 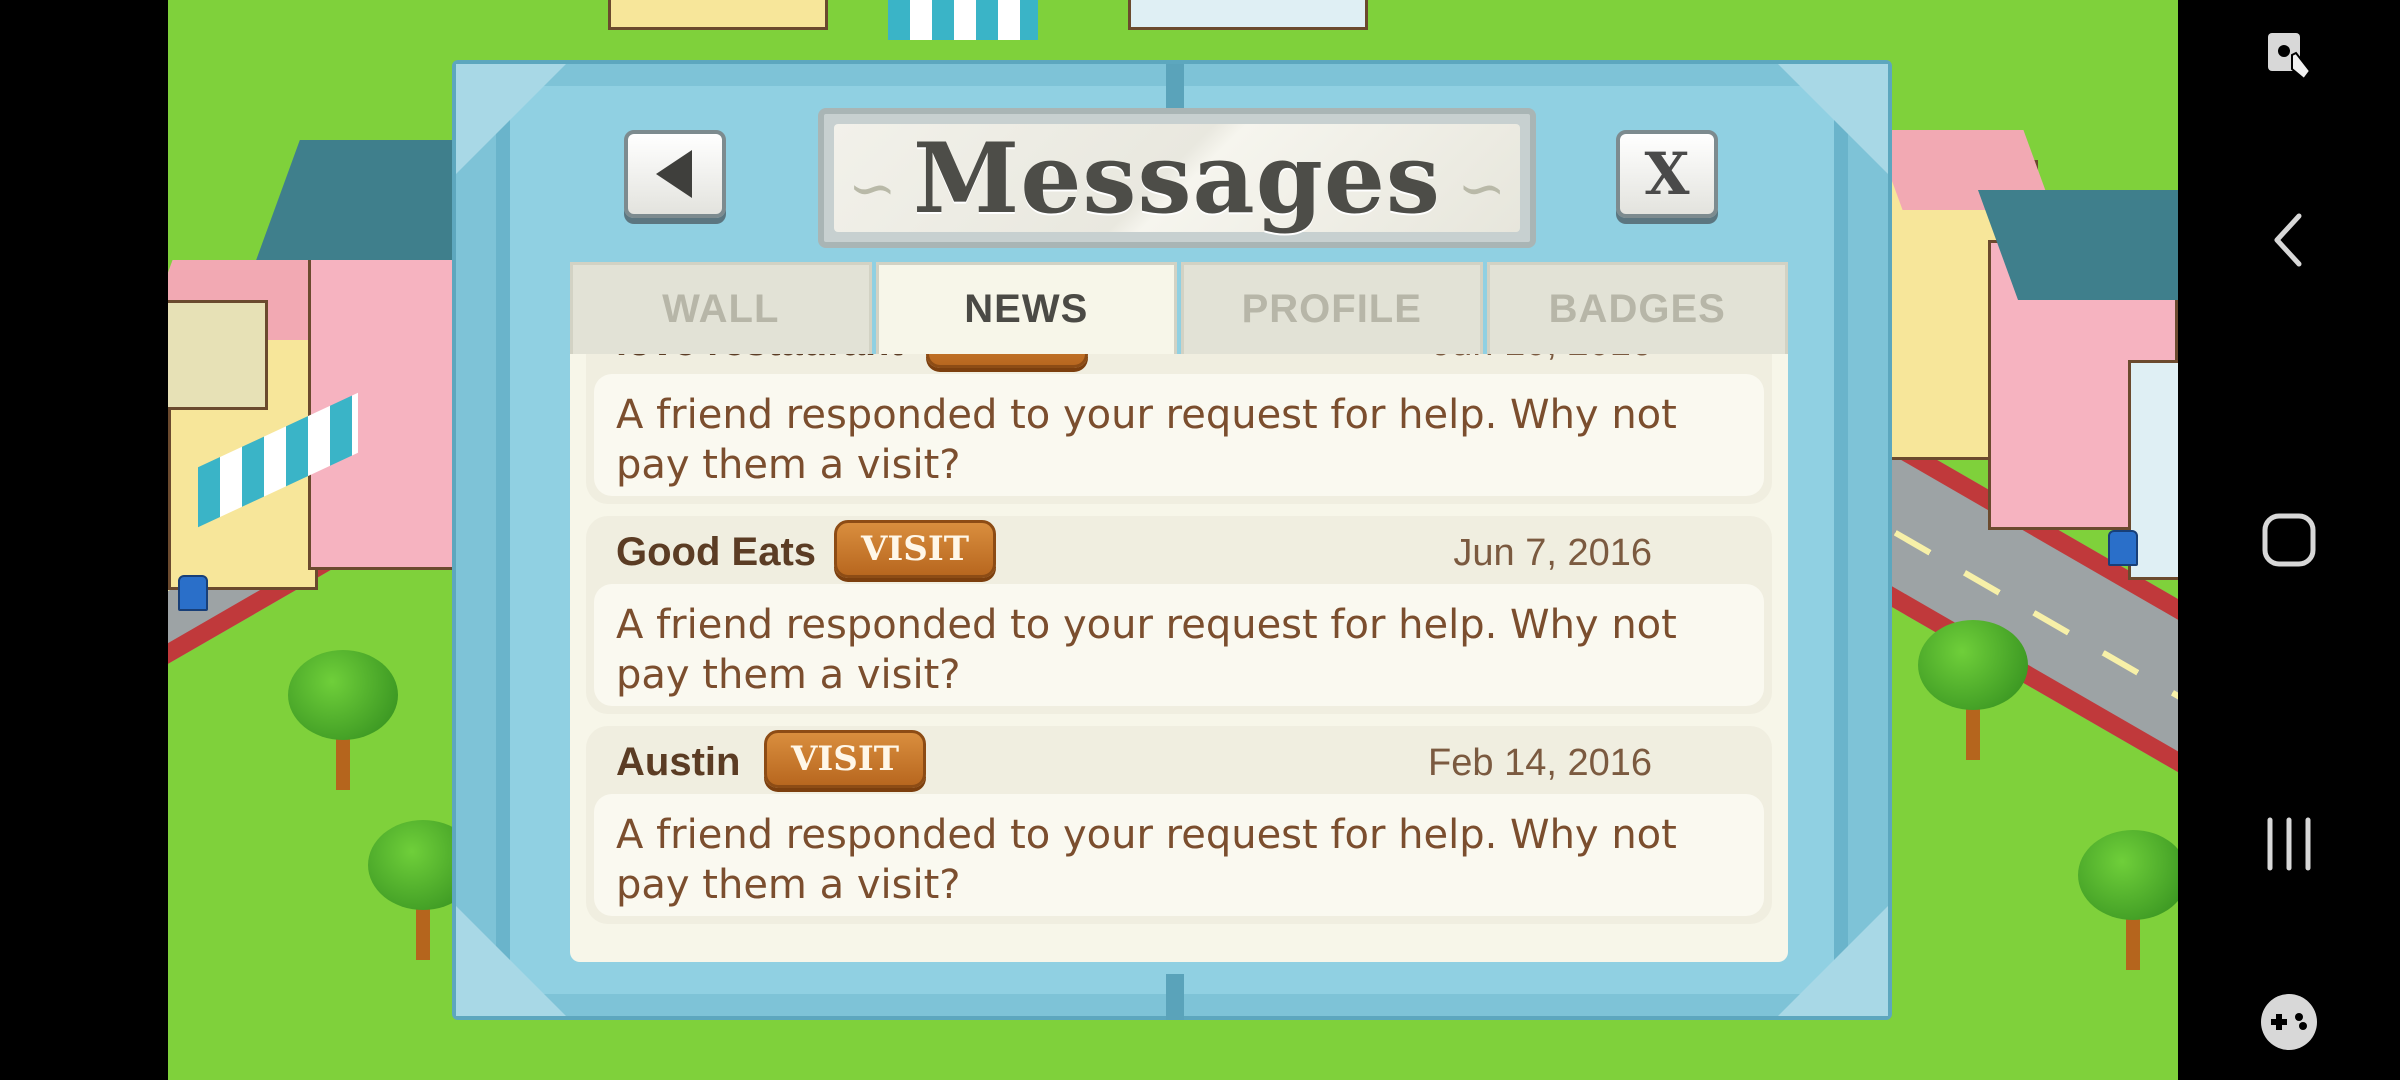 What do you see at coordinates (872, 188) in the screenshot?
I see `left-swirl-icon: ∽` at bounding box center [872, 188].